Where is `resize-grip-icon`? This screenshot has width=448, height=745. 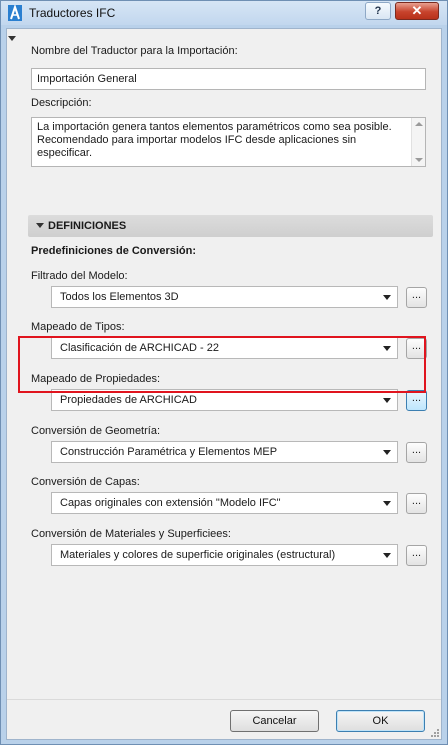
resize-grip-icon is located at coordinates (435, 733).